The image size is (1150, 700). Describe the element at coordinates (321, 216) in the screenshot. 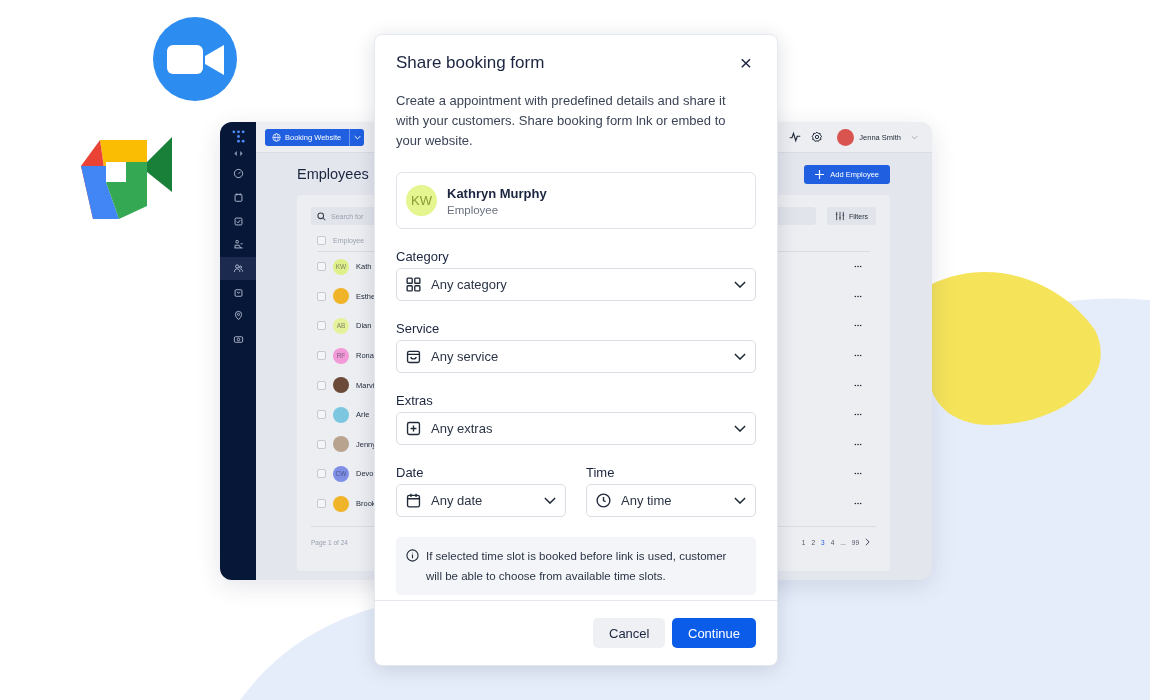

I see `search-icon` at that location.